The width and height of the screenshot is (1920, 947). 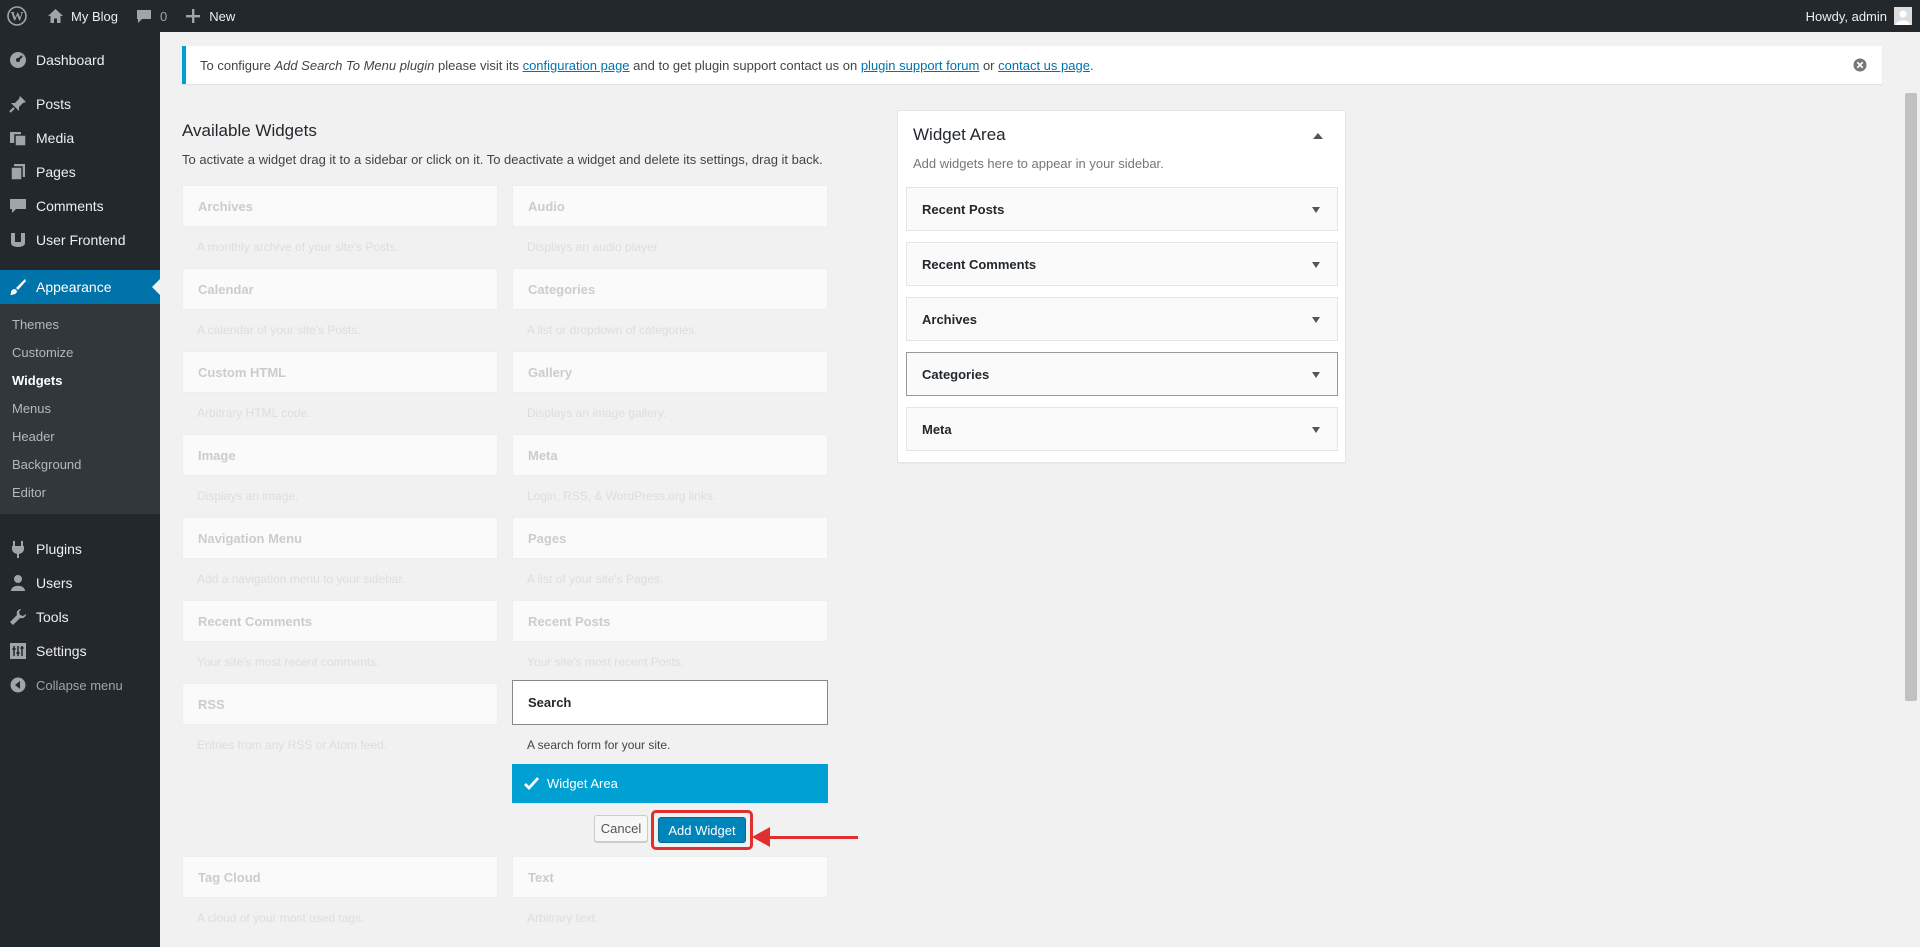 I want to click on add-widget-highlight: Add Widget, so click(x=702, y=830).